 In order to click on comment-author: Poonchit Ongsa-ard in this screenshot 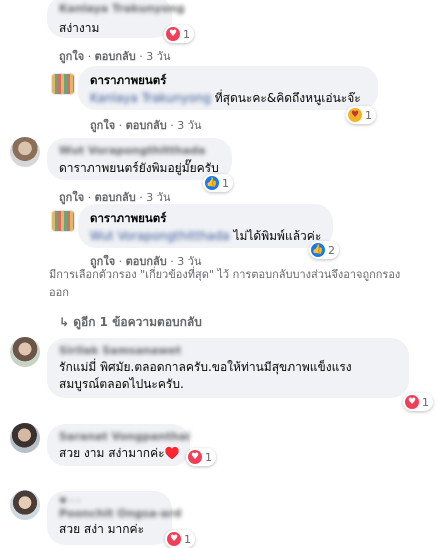, I will do `click(120, 513)`.